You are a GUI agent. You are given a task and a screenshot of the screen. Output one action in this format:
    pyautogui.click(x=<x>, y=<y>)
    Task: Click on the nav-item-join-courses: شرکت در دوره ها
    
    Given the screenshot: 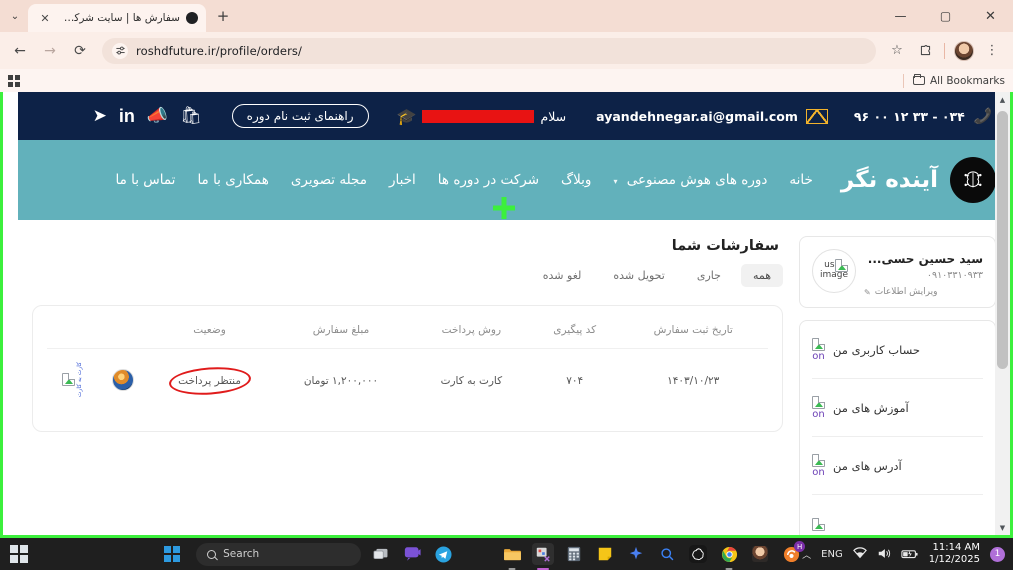 What is the action you would take?
    pyautogui.click(x=488, y=180)
    